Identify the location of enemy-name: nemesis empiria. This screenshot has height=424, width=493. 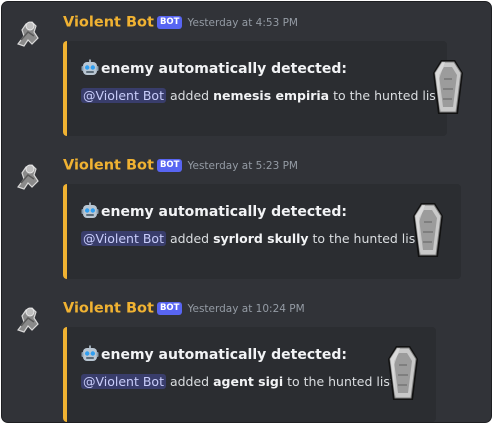
(271, 95).